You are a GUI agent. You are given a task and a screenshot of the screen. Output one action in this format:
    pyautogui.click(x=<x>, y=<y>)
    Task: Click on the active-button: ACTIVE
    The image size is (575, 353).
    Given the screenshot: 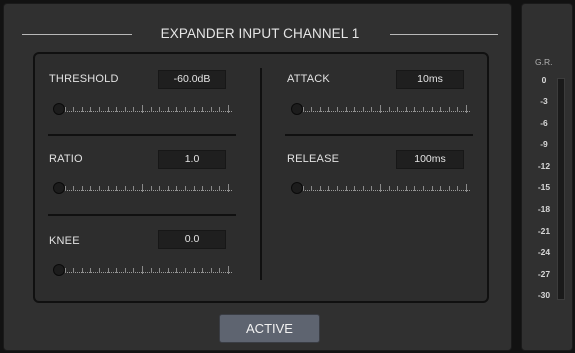 What is the action you would take?
    pyautogui.click(x=269, y=328)
    